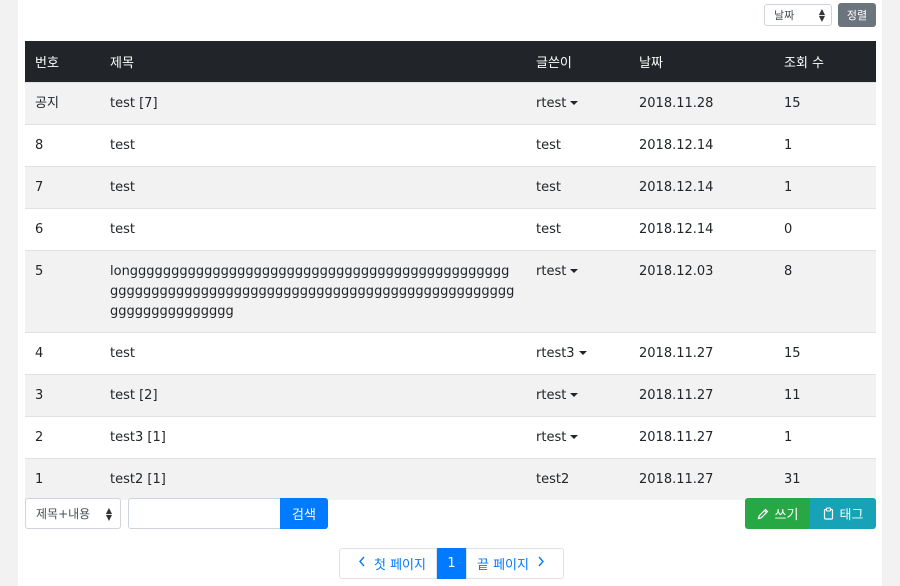 Image resolution: width=900 pixels, height=586 pixels. I want to click on table-row: 8 test test 2018.12.14 1, so click(450, 145).